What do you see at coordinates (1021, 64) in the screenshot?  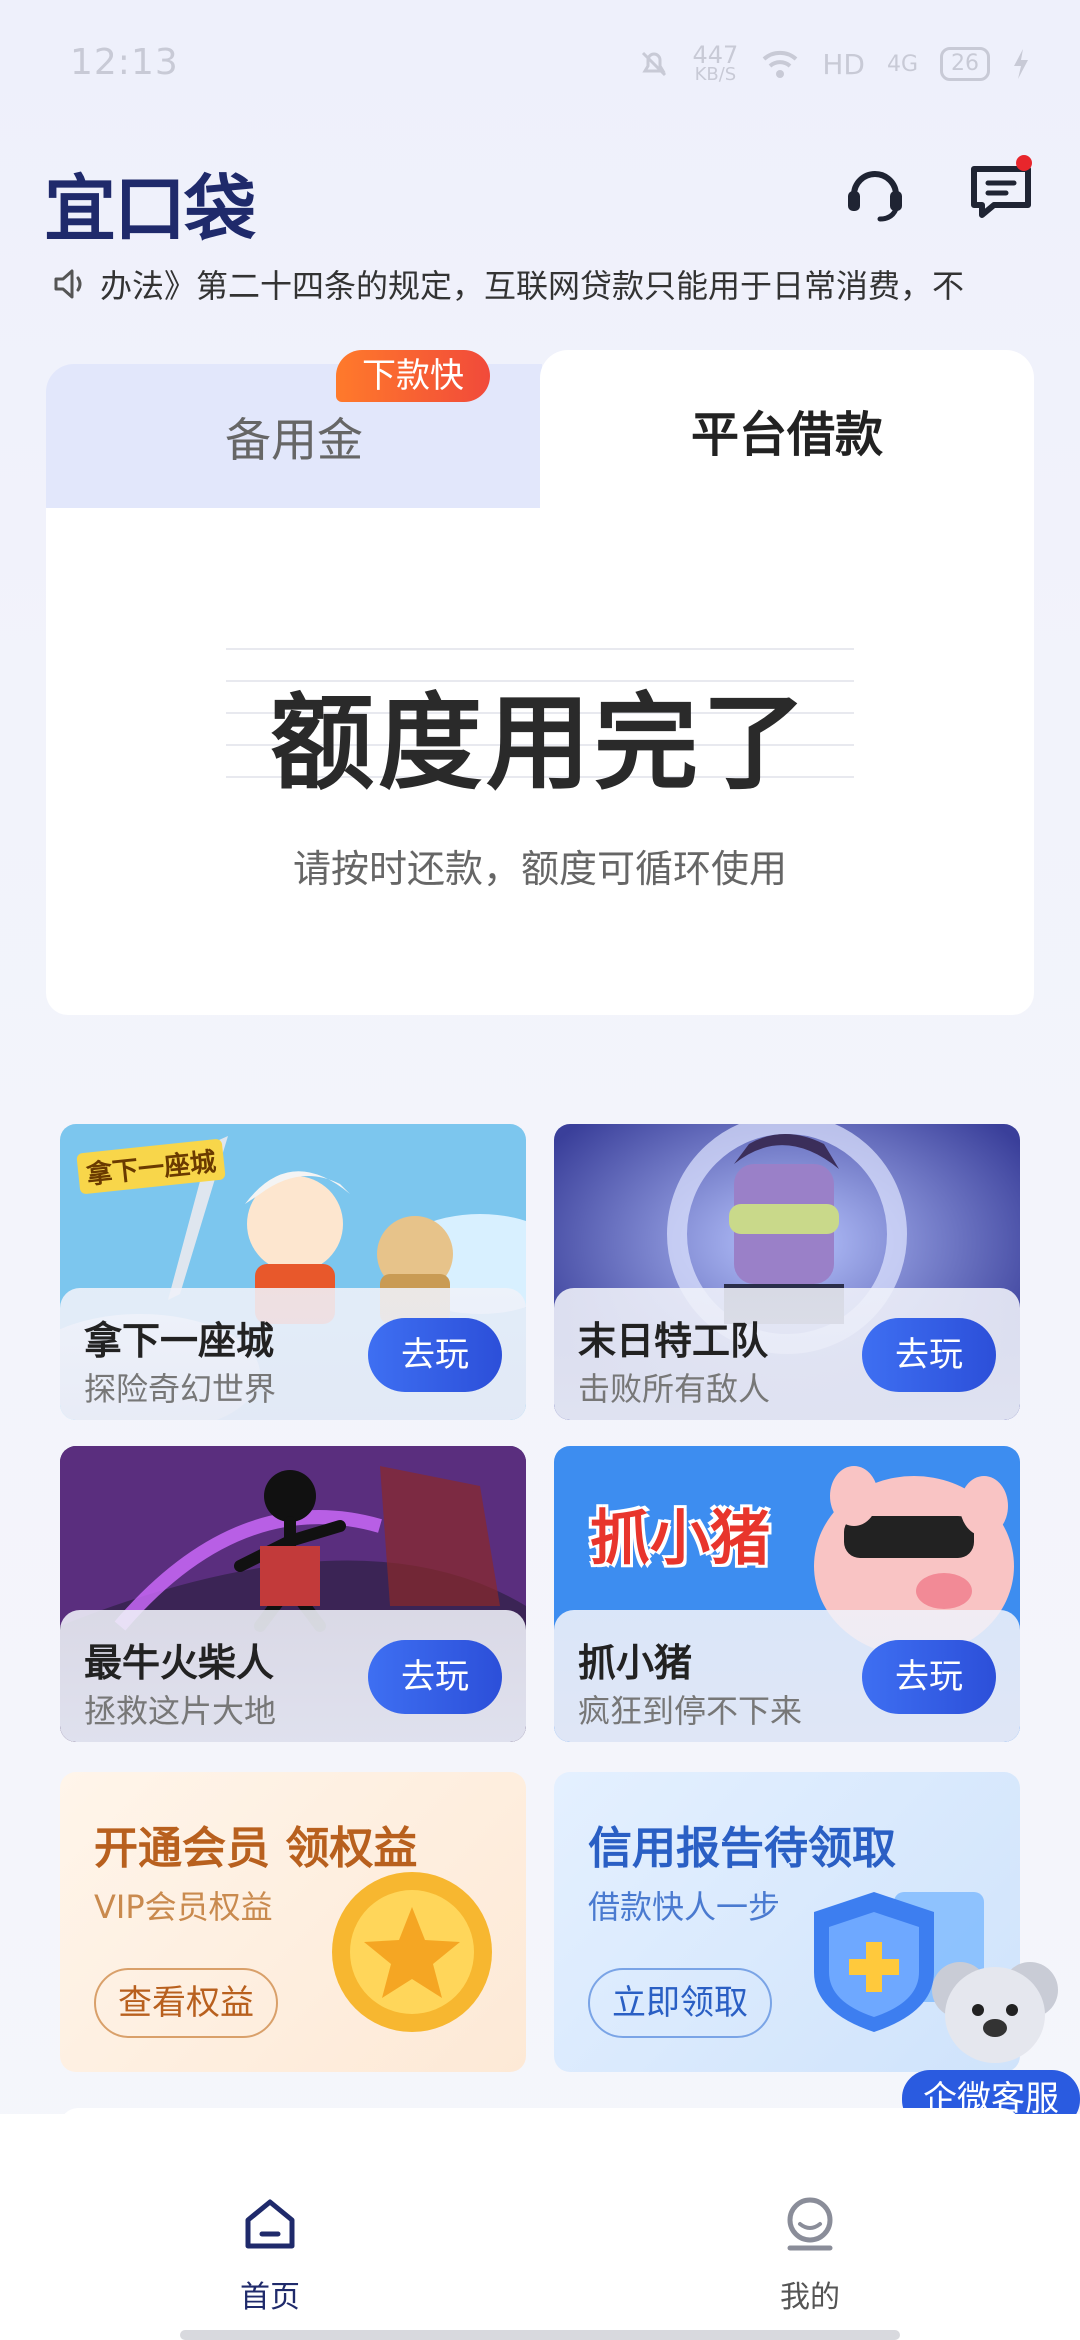 I see `charging-icon` at bounding box center [1021, 64].